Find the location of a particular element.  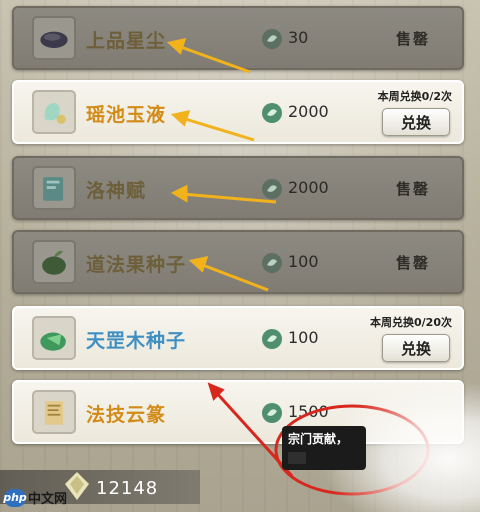

shop-row-1: 上品星尘 30 售罄 is located at coordinates (238, 38).